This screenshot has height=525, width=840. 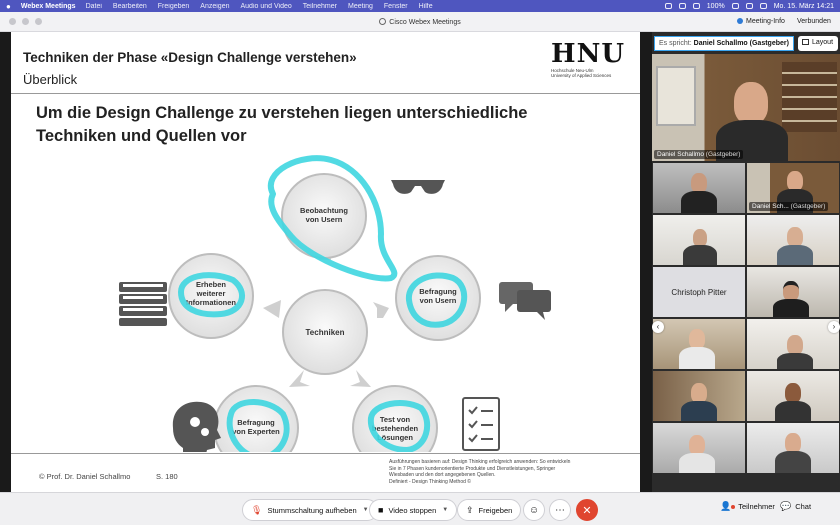 What do you see at coordinates (360, 6) in the screenshot?
I see `menu-meeting: Meeting` at bounding box center [360, 6].